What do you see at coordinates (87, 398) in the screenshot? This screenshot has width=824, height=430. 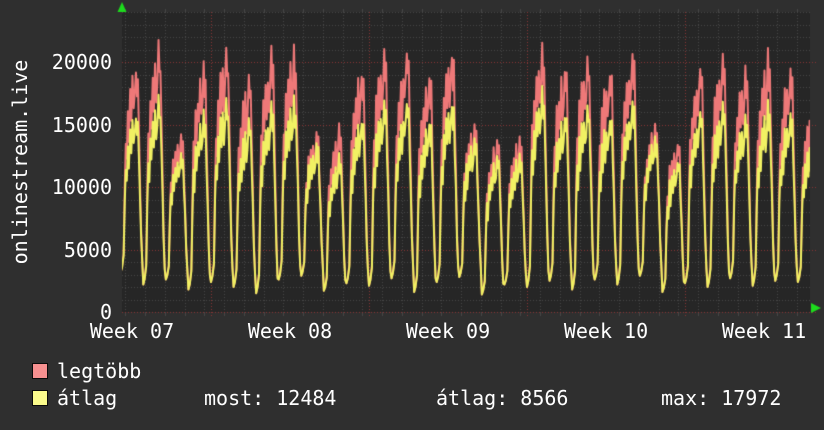 I see `legend-label-atlag: átlag` at bounding box center [87, 398].